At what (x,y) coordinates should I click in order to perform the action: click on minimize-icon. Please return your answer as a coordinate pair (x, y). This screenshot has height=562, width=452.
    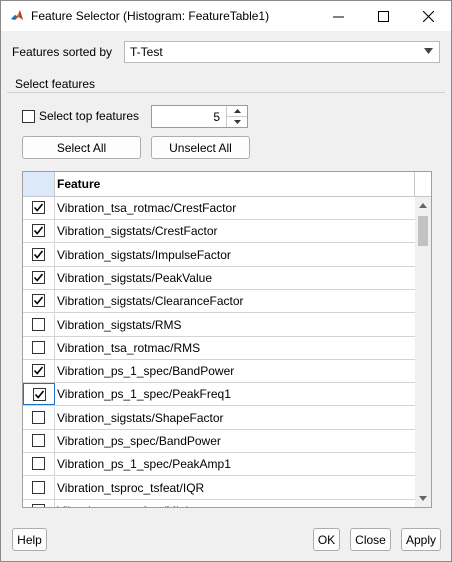
    Looking at the image, I should click on (338, 16).